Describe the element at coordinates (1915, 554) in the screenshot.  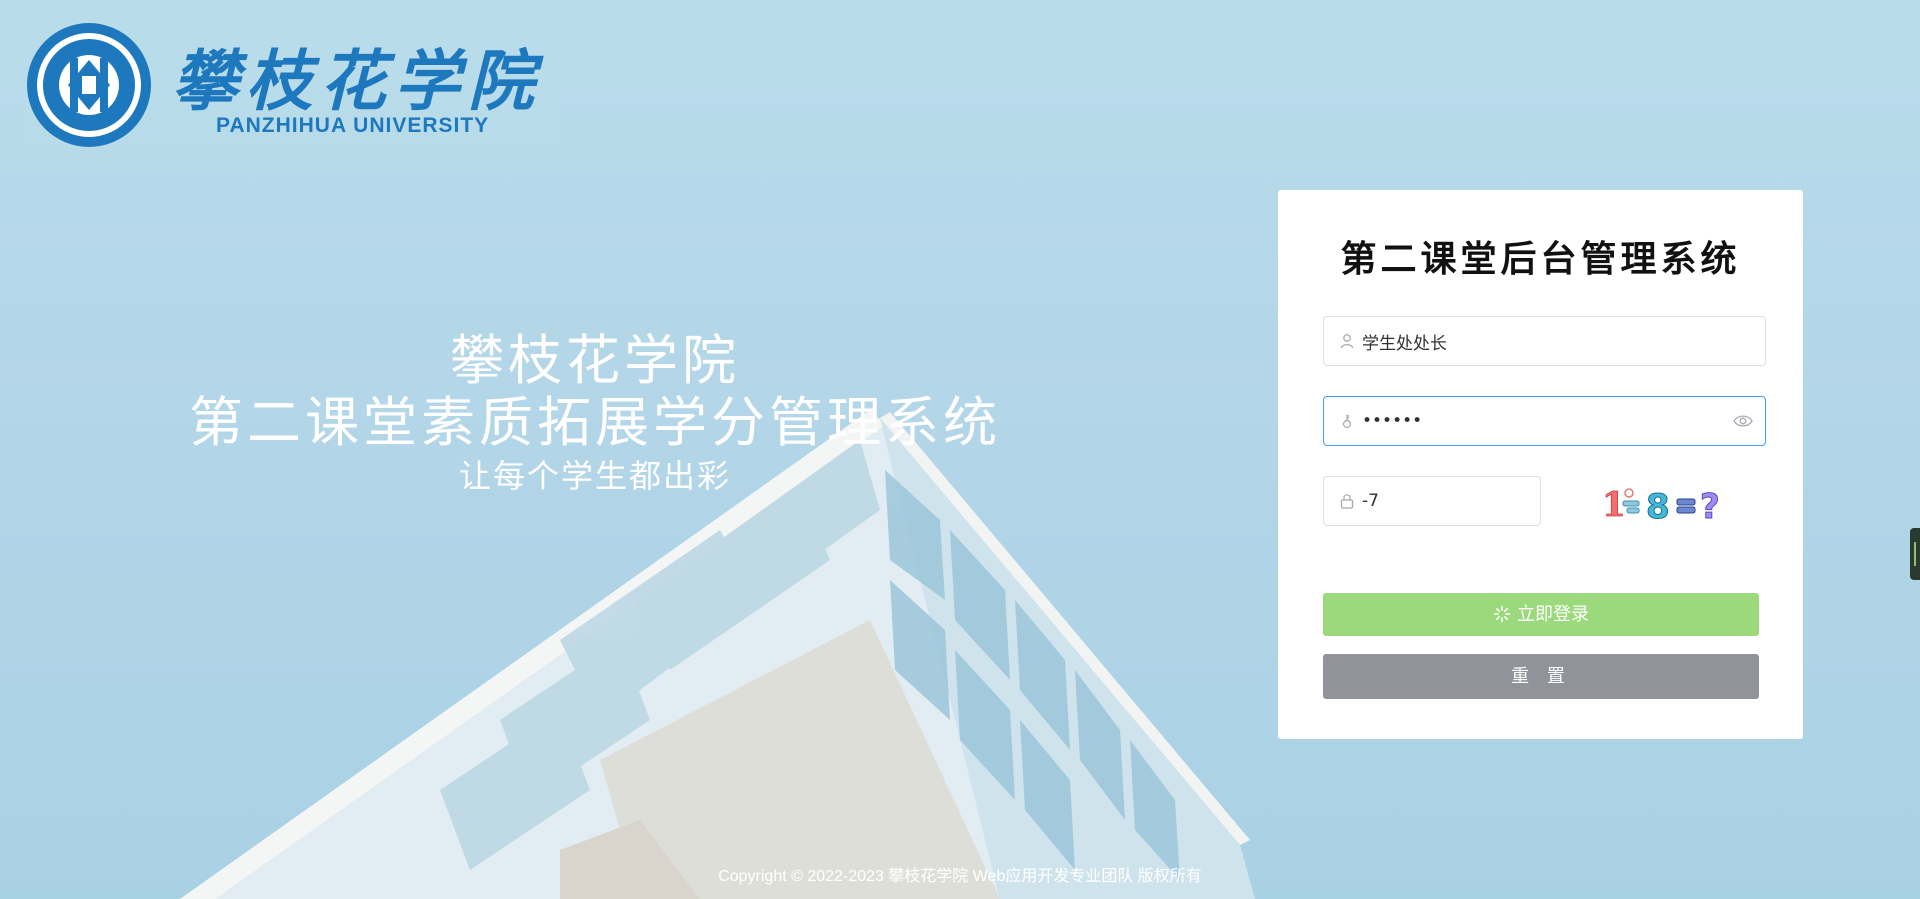
I see `side-drawer-handle` at that location.